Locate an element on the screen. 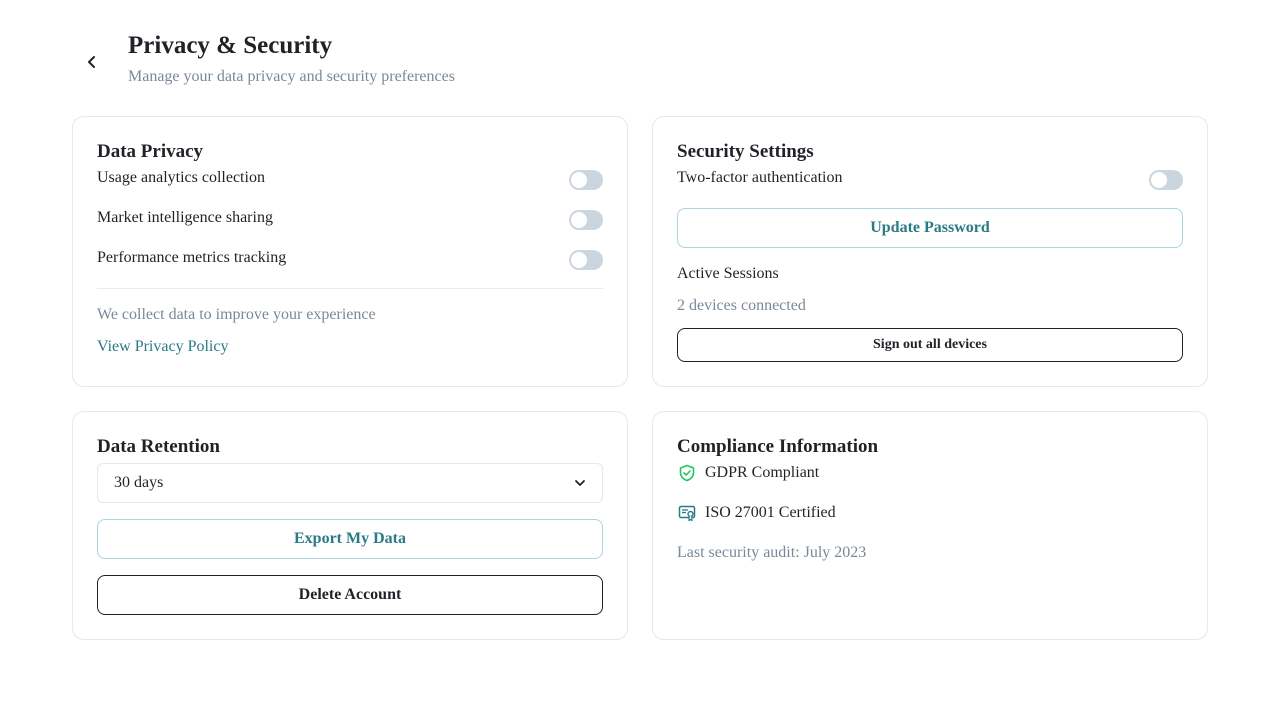 The image size is (1280, 720). performance-metrics-label: Performance metrics tracking is located at coordinates (192, 257).